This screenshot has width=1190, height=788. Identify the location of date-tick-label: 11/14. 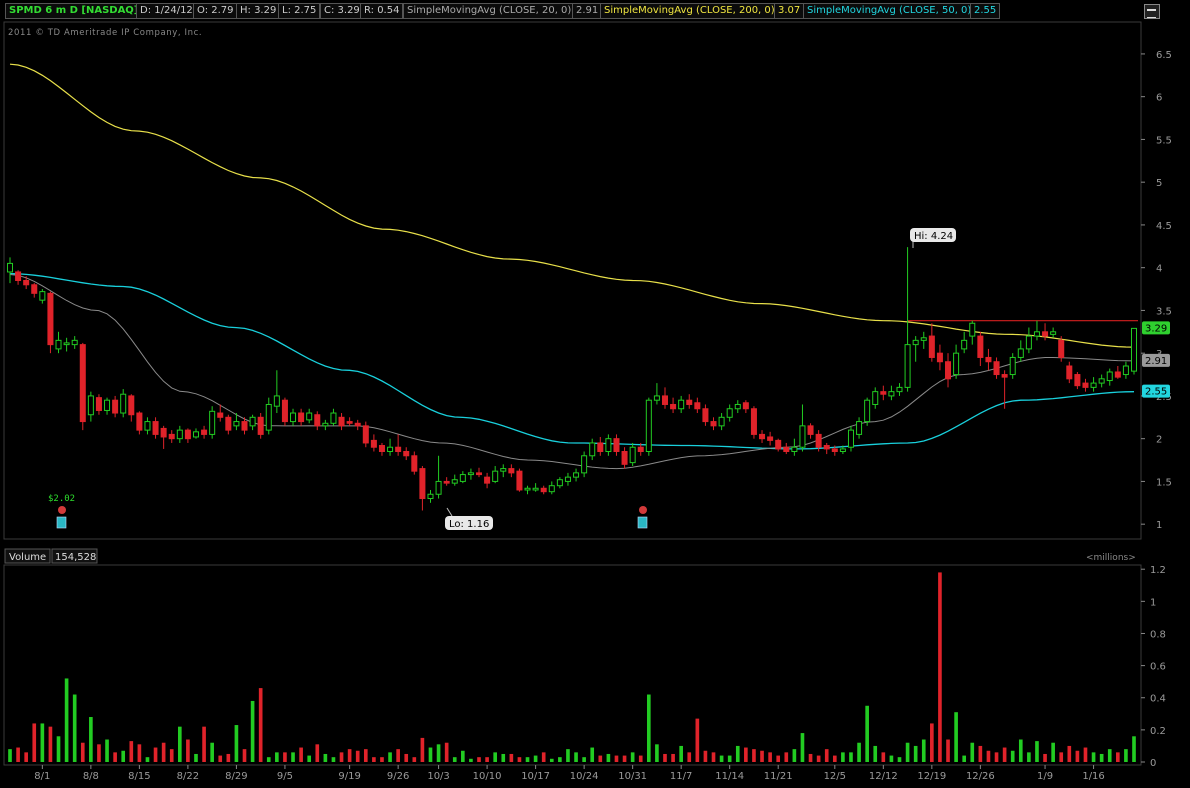
(729, 776).